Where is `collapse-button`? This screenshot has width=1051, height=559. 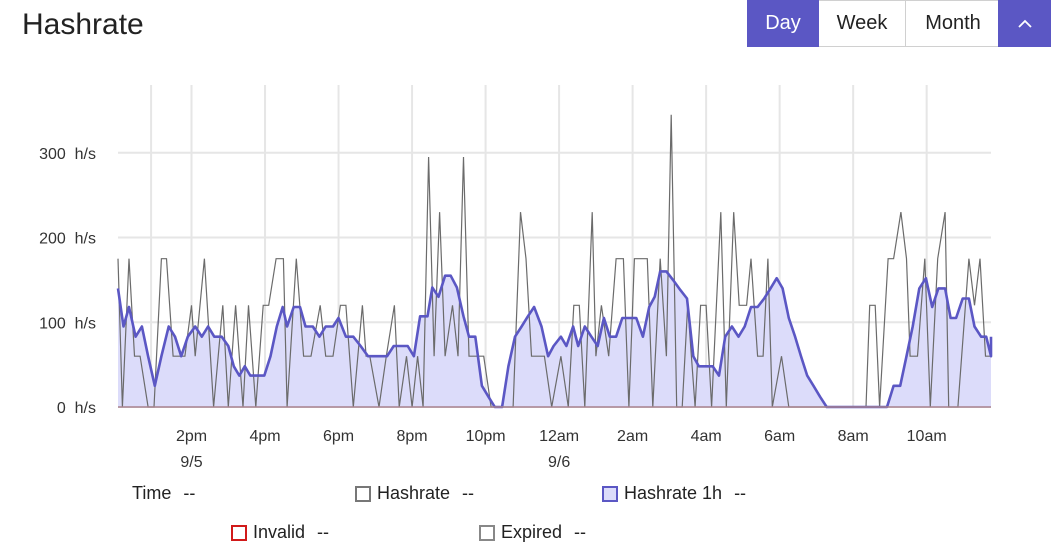
collapse-button is located at coordinates (1024, 23).